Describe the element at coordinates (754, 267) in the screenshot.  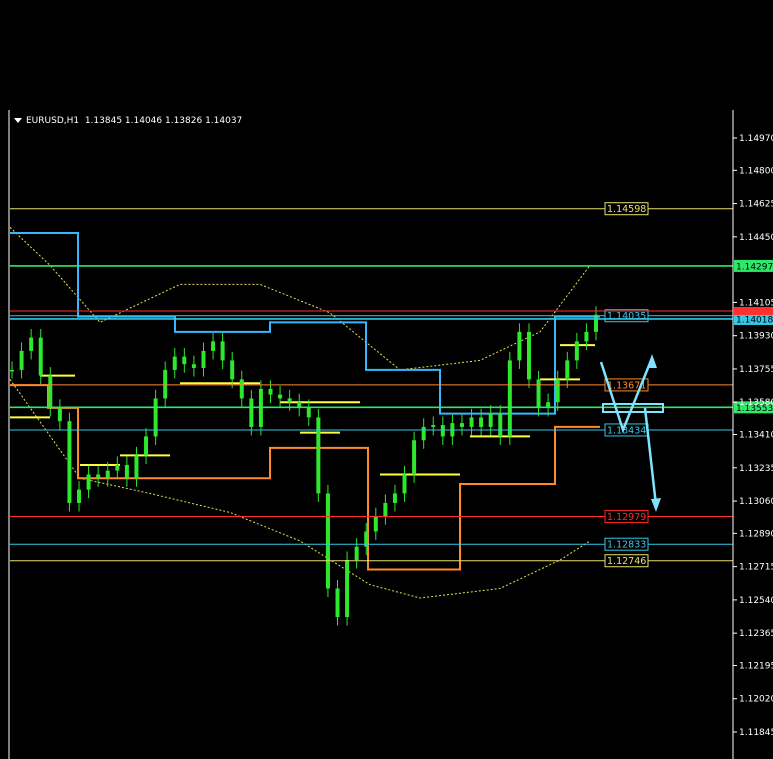
I see `axis-price-label: 1.14297` at that location.